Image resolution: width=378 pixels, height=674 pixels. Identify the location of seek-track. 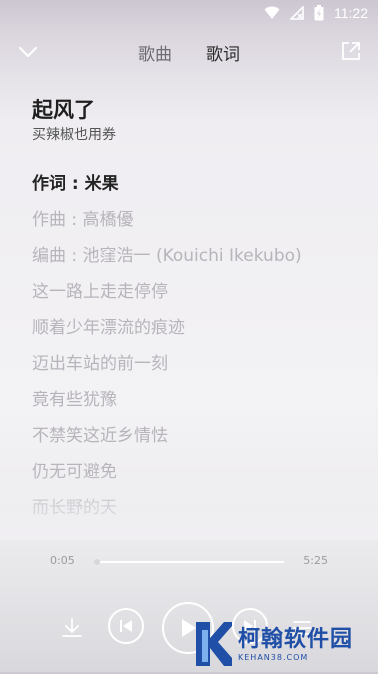
(189, 562).